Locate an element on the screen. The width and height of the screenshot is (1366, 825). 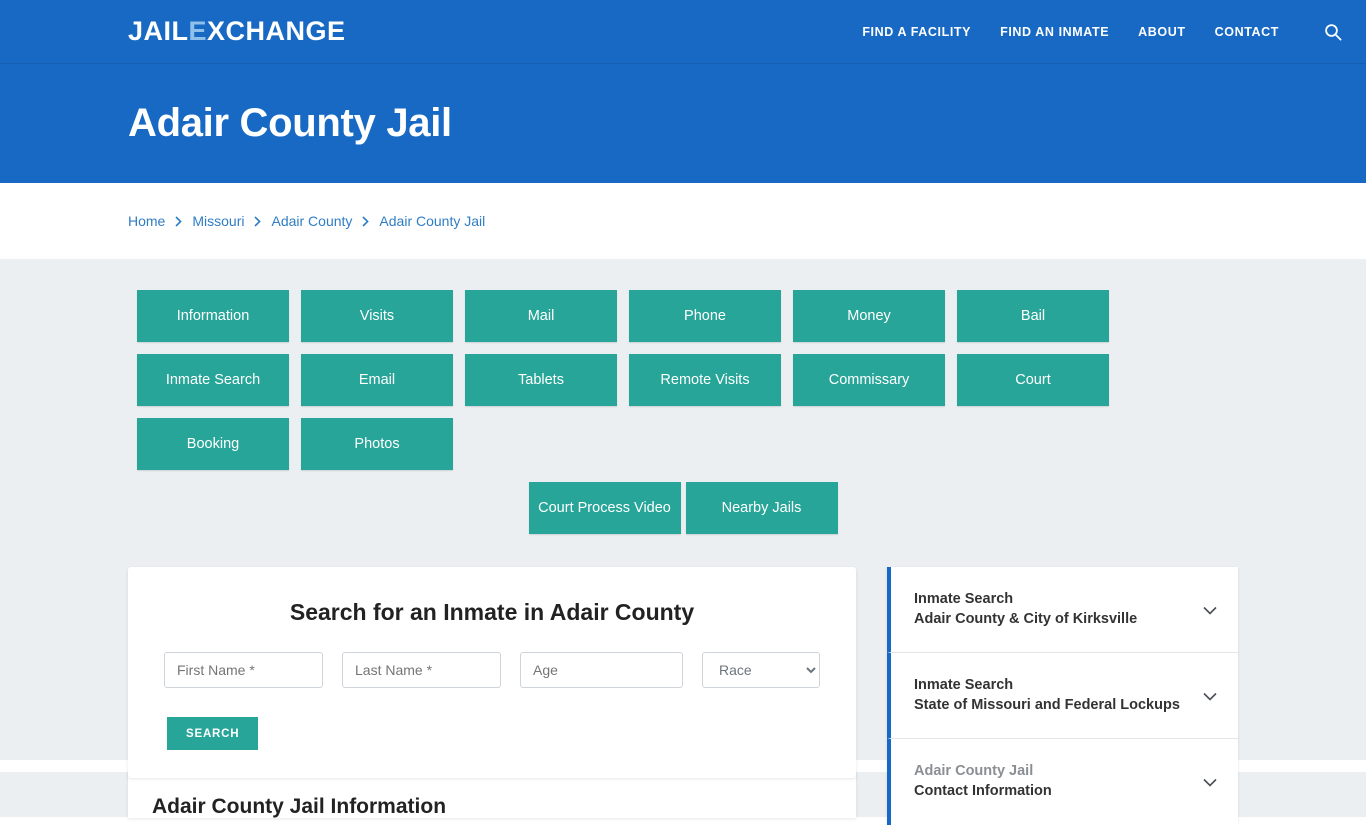
facility-information-card: Adair County Jail Information is located at coordinates (492, 795).